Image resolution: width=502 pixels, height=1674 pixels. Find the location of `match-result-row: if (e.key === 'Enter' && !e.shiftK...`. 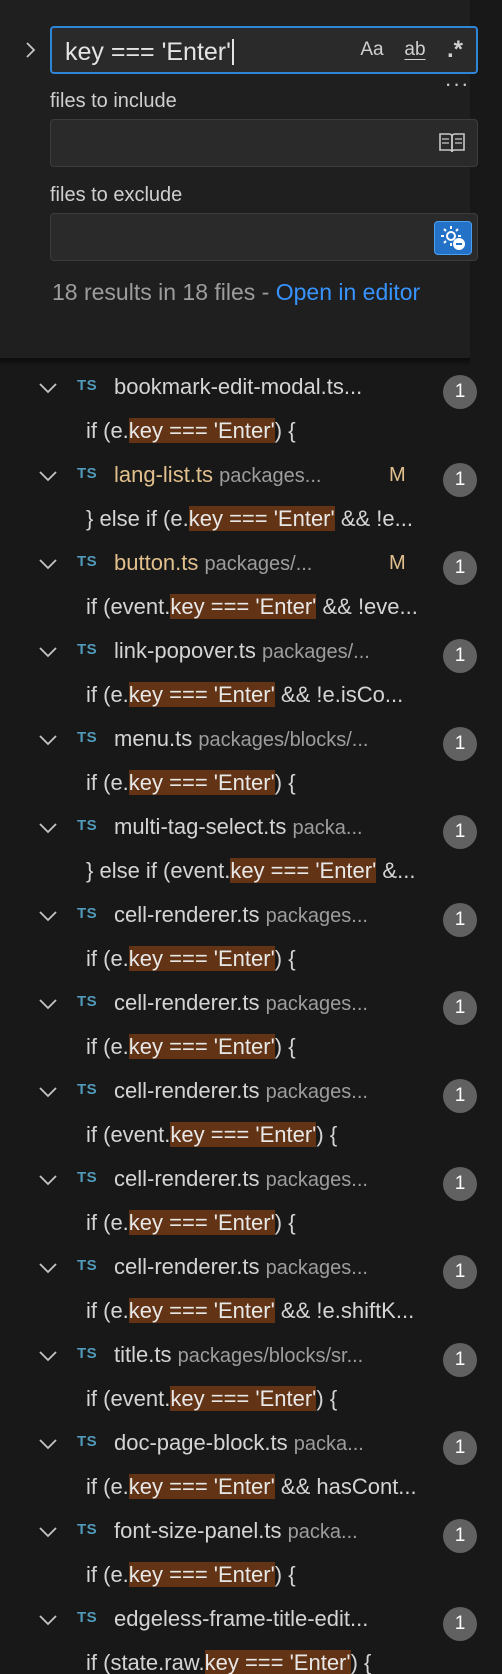

match-result-row: if (e.key === 'Enter' && !e.shiftK... is located at coordinates (251, 1312).